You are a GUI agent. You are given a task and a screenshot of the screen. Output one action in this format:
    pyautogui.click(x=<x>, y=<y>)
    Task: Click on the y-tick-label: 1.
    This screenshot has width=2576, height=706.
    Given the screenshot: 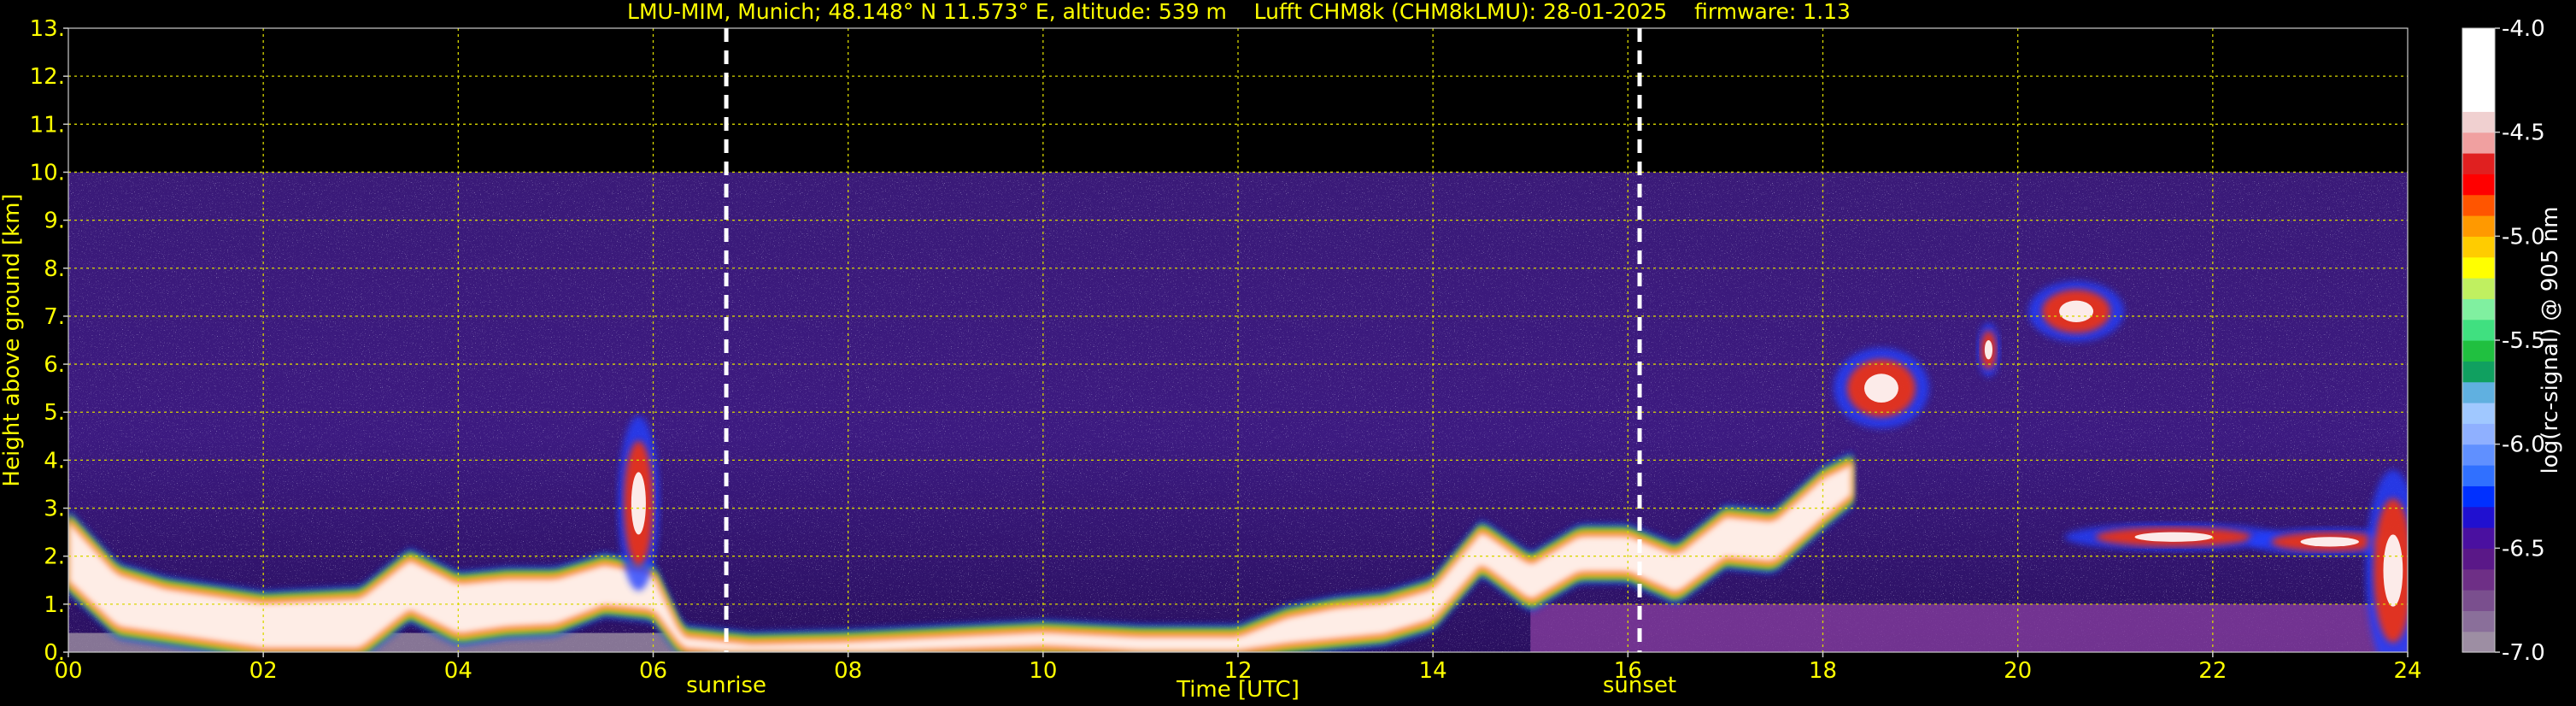 What is the action you would take?
    pyautogui.click(x=54, y=605)
    